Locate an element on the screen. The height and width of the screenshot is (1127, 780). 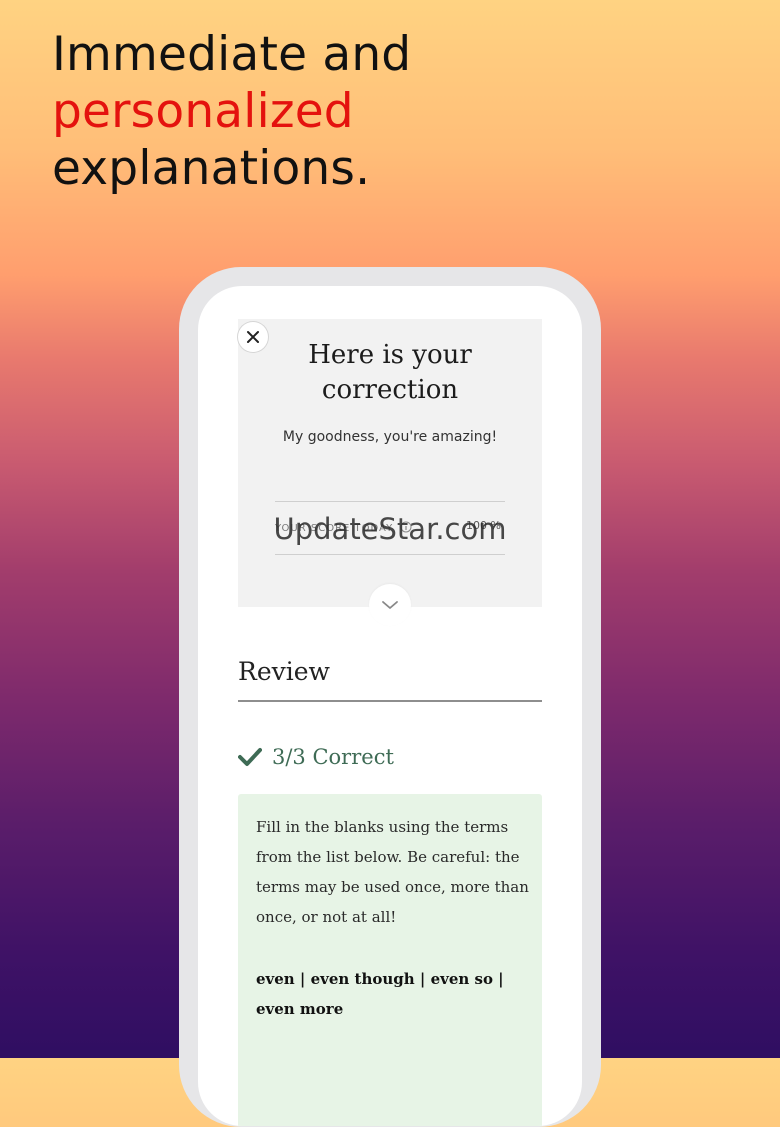
headline-line-1: Immediate and is located at coordinates (232, 54).